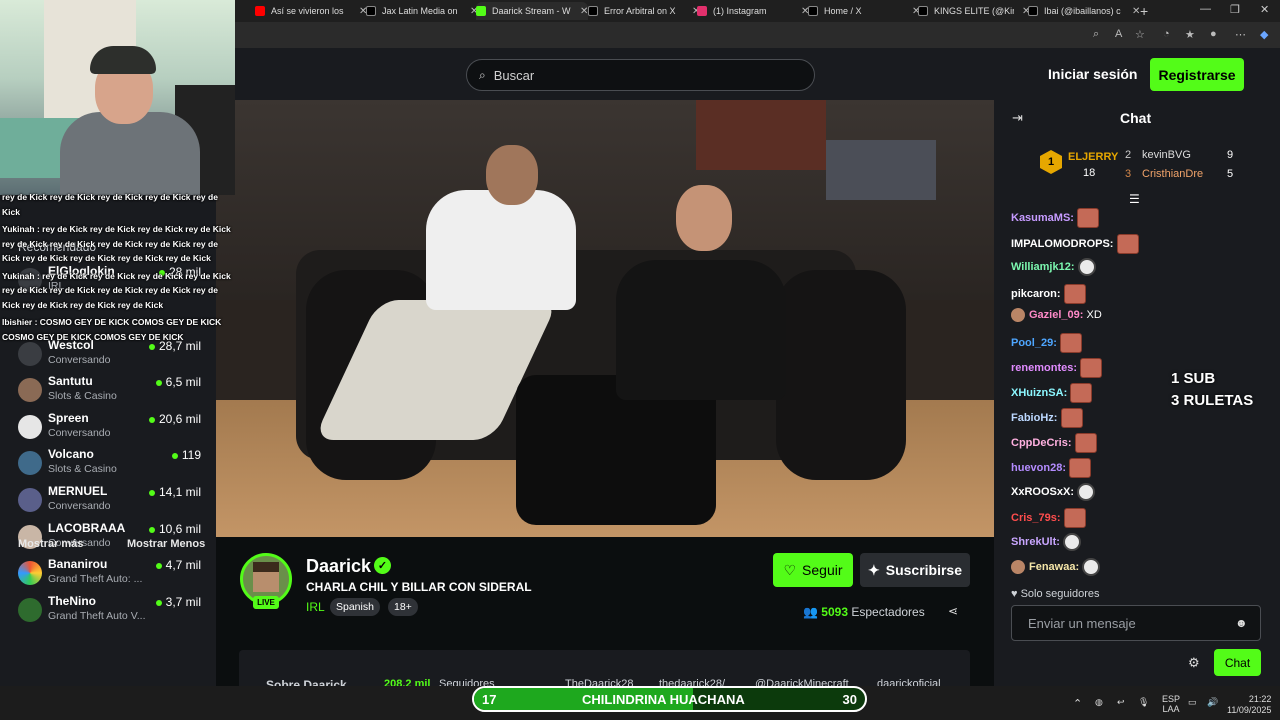  I want to click on emoji-icon: ☻, so click(1241, 623).